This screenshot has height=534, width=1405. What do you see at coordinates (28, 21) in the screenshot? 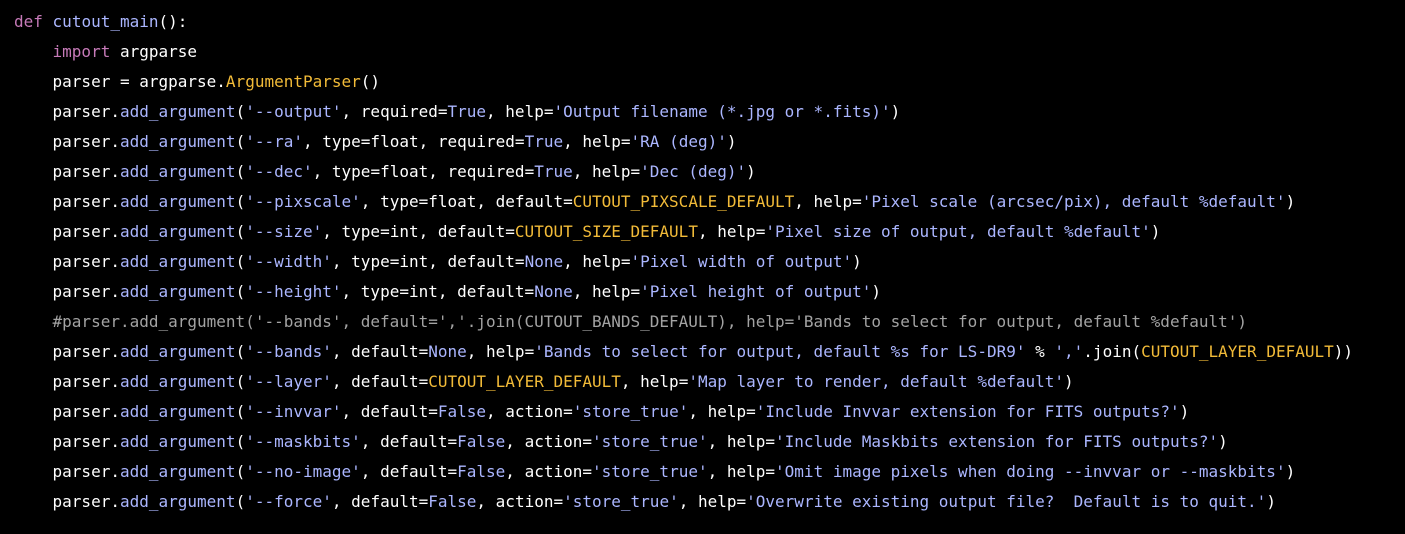
I see `code-token-keyword: def` at bounding box center [28, 21].